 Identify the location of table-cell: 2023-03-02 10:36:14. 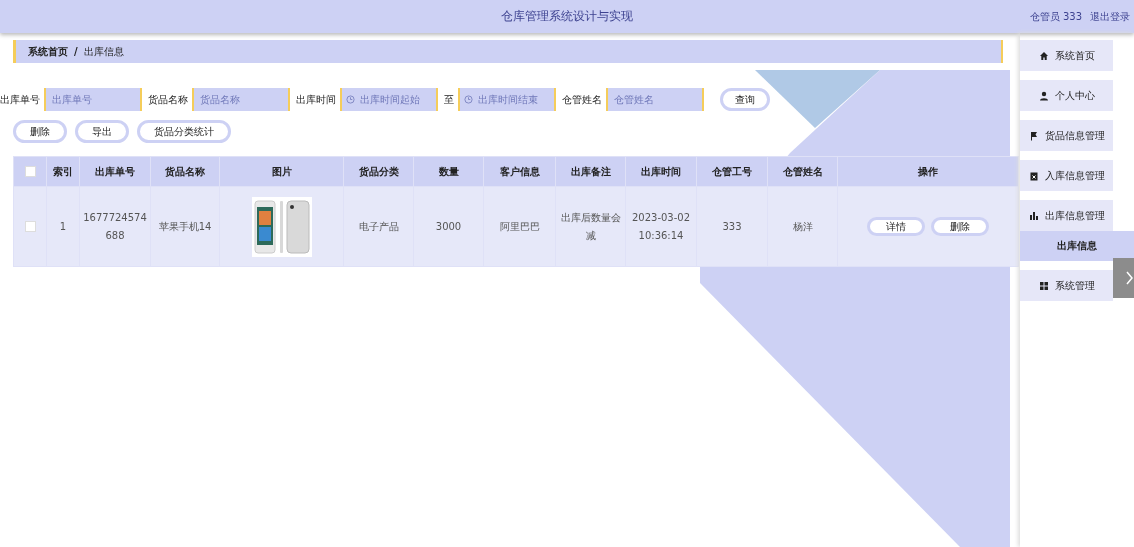
(661, 226).